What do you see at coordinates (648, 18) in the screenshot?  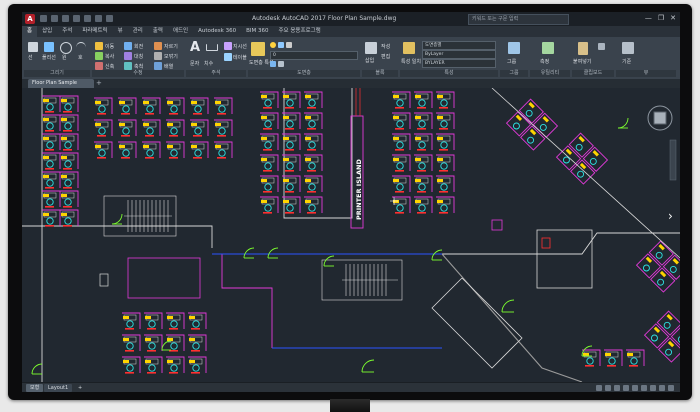 I see `minimize-button: —` at bounding box center [648, 18].